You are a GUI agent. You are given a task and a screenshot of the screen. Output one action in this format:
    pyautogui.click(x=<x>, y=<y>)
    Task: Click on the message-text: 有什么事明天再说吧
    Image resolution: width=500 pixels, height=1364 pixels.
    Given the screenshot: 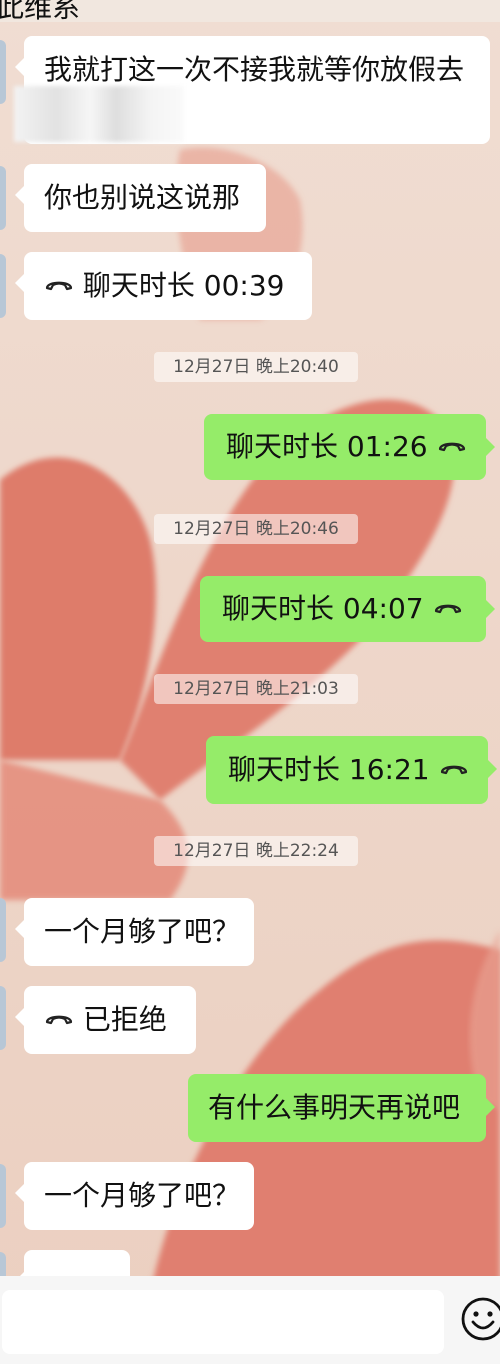 What is the action you would take?
    pyautogui.click(x=334, y=1107)
    